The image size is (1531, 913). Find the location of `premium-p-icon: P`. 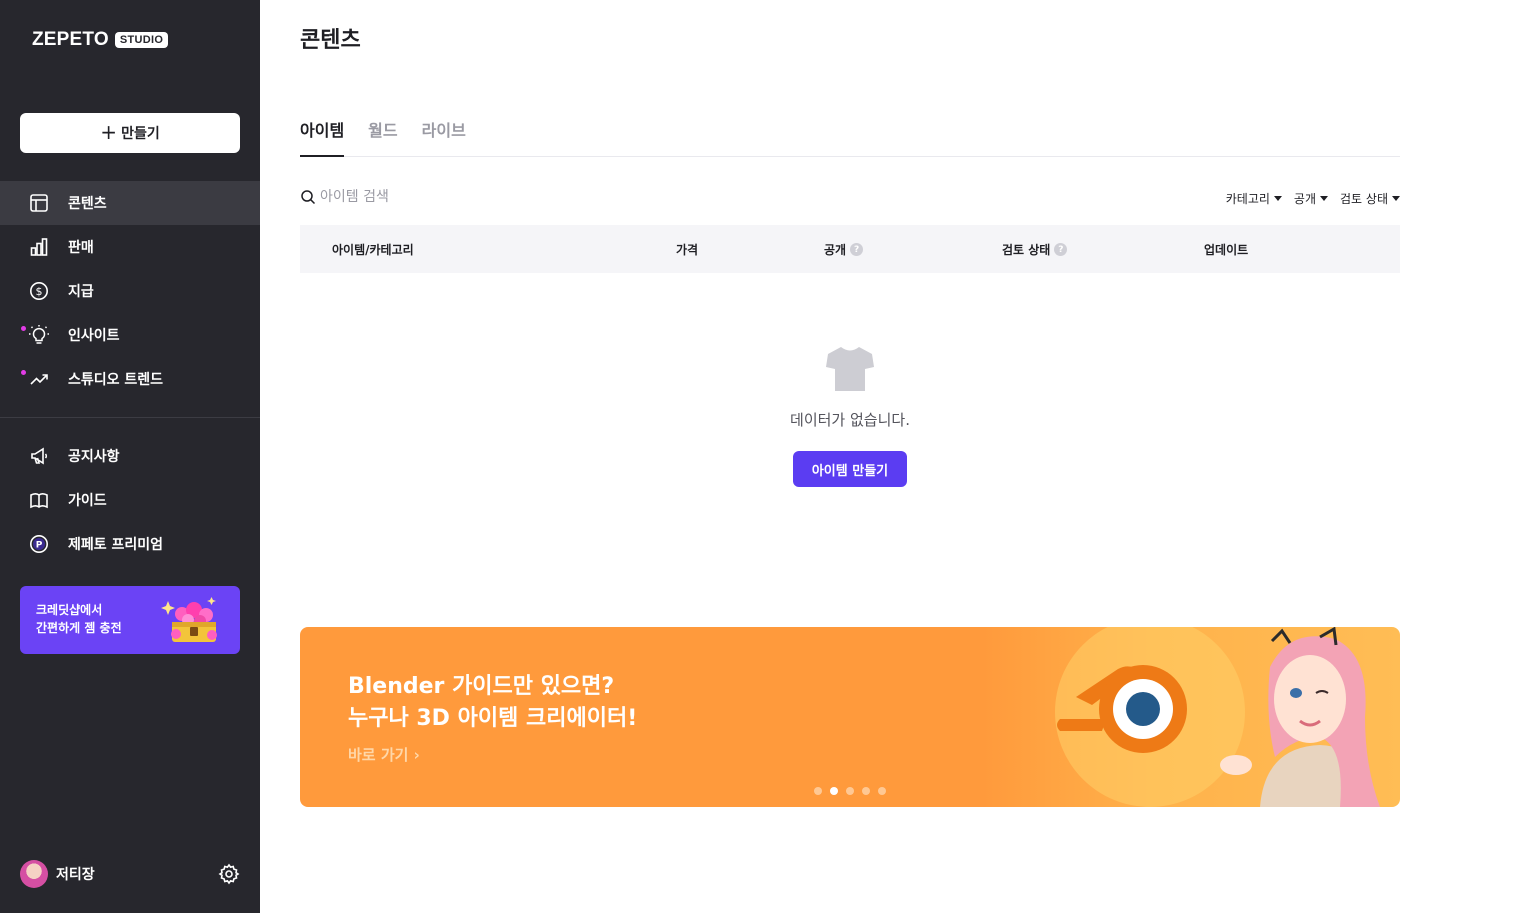

premium-p-icon: P is located at coordinates (39, 544).